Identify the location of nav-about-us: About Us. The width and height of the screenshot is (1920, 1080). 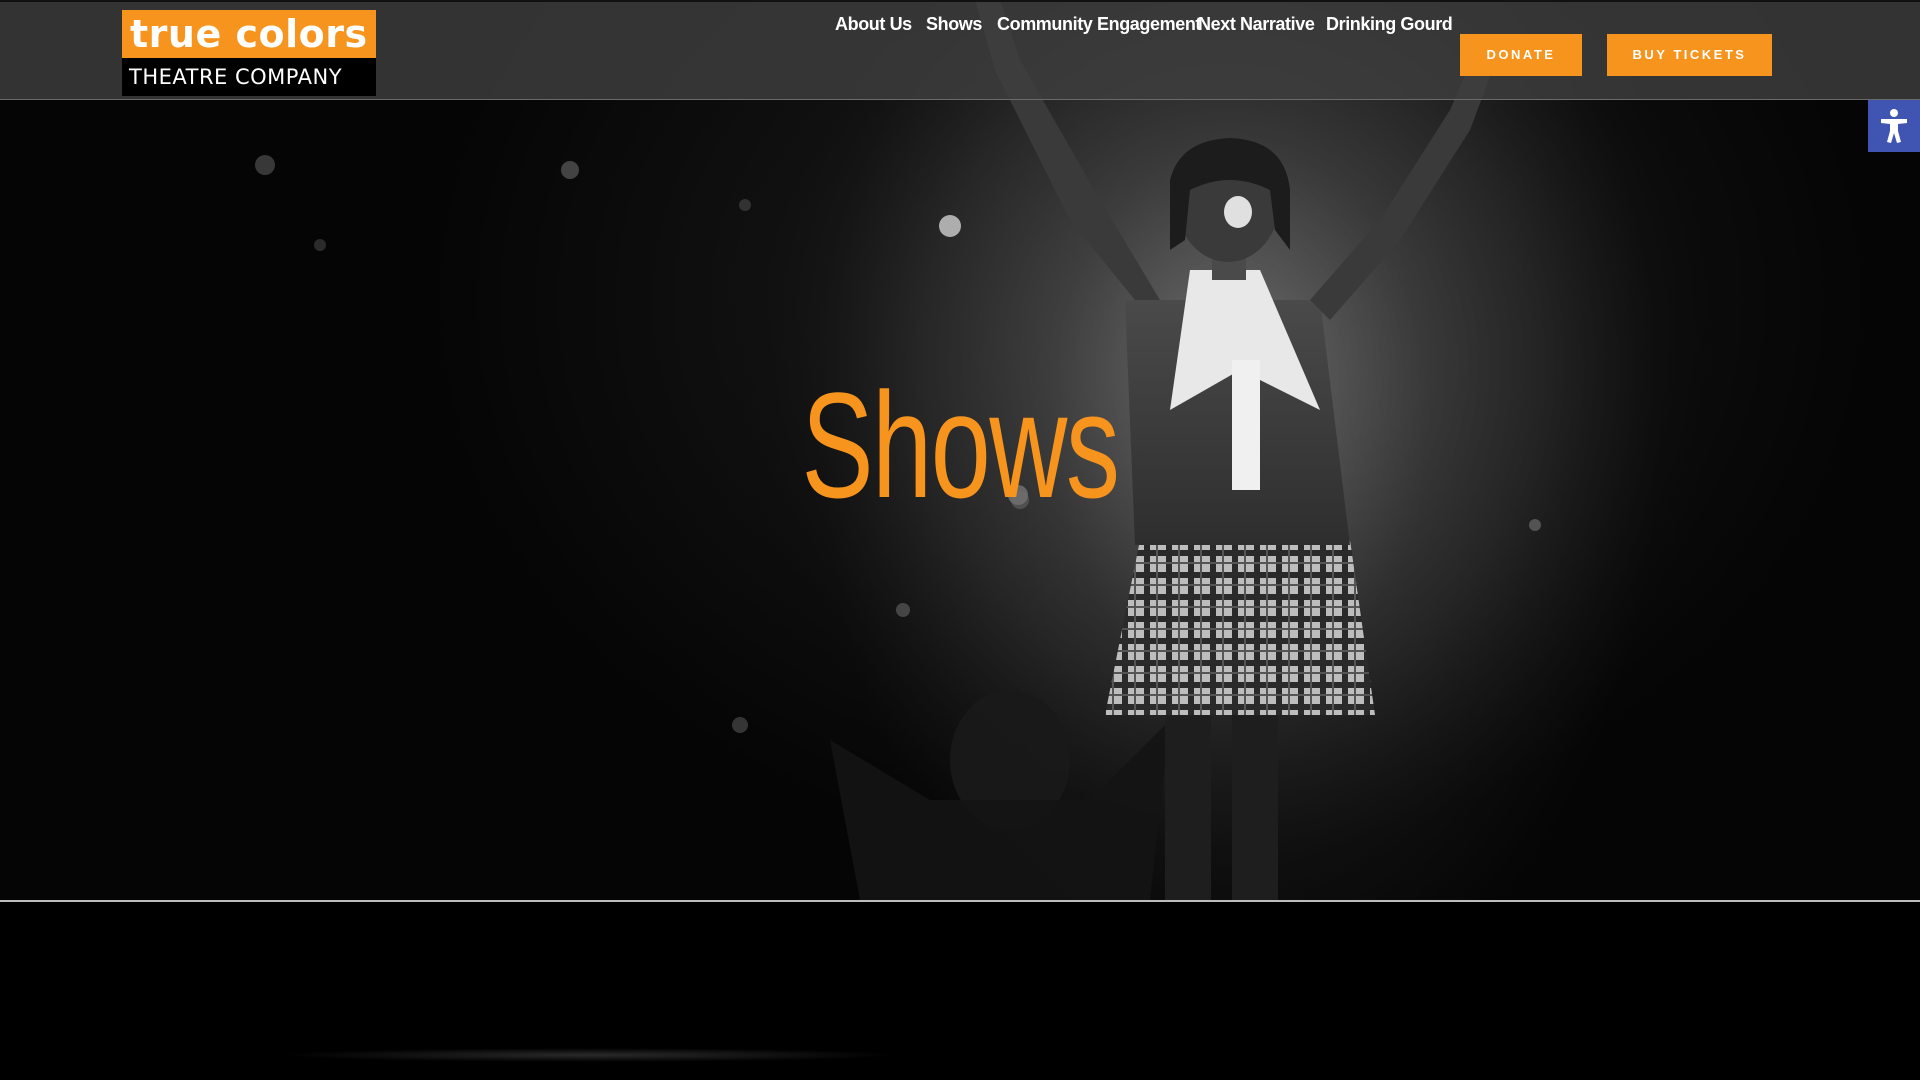
(873, 24).